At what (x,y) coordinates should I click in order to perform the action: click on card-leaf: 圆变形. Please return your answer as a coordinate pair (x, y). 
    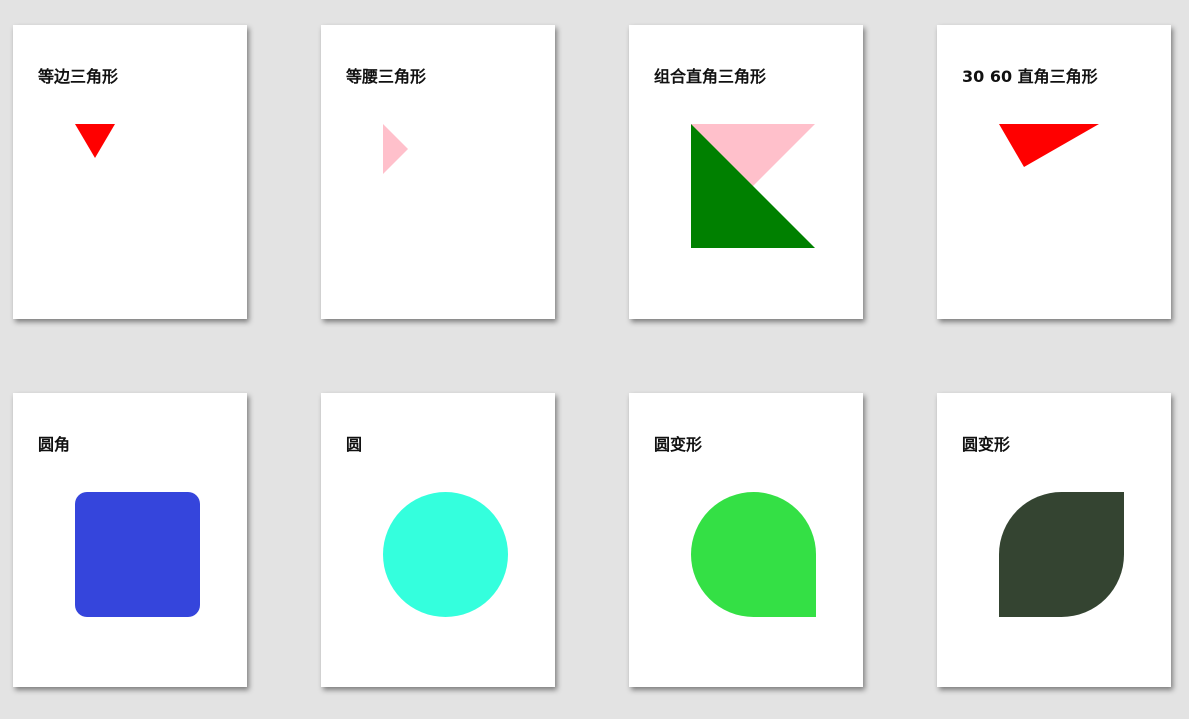
    Looking at the image, I should click on (1054, 540).